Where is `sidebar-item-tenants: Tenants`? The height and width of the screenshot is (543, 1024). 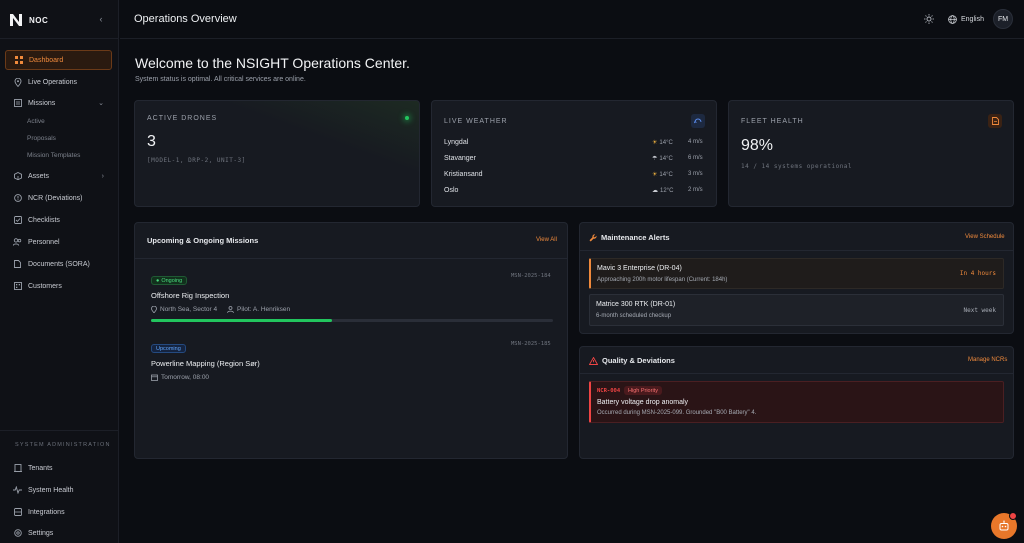 sidebar-item-tenants: Tenants is located at coordinates (58, 468).